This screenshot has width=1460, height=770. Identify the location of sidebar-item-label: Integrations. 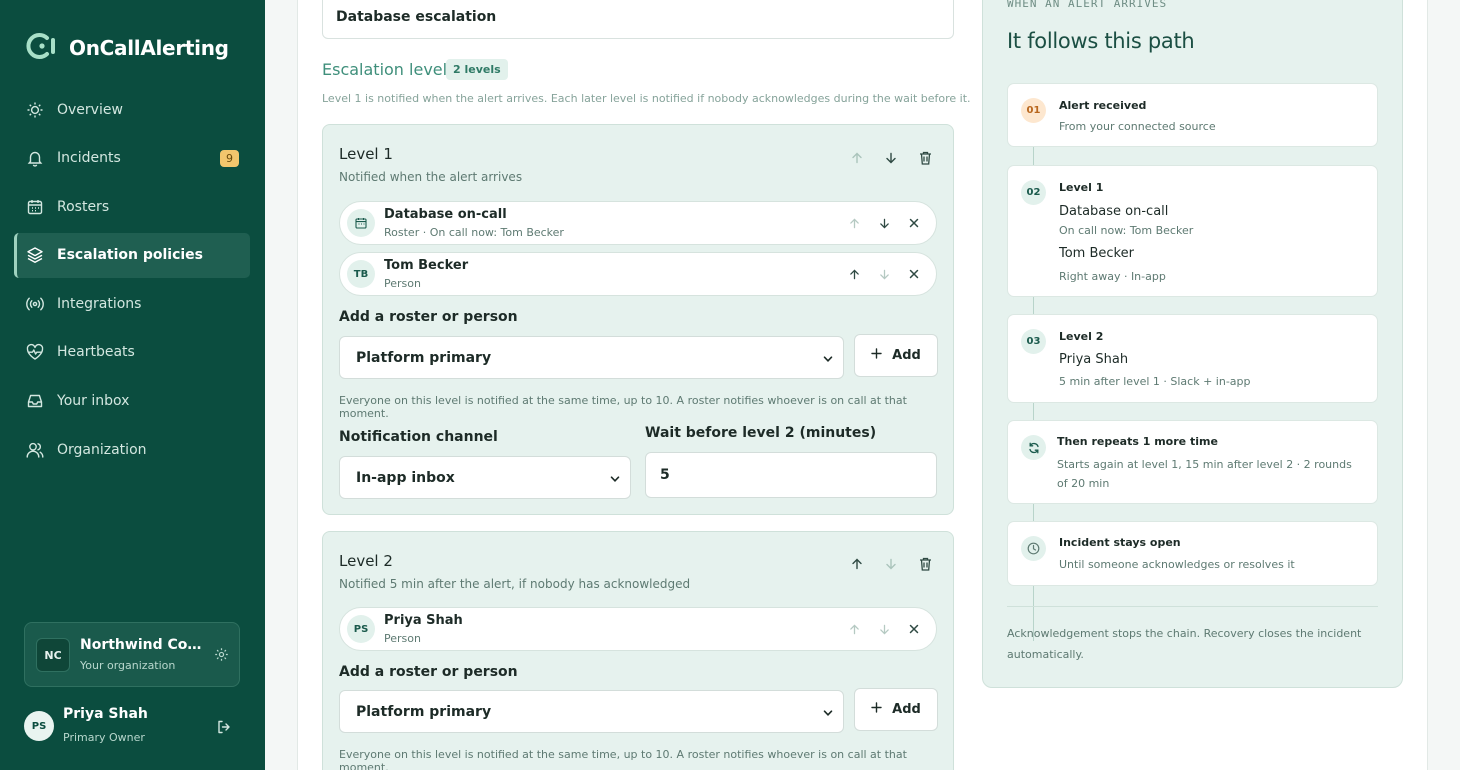
(99, 303).